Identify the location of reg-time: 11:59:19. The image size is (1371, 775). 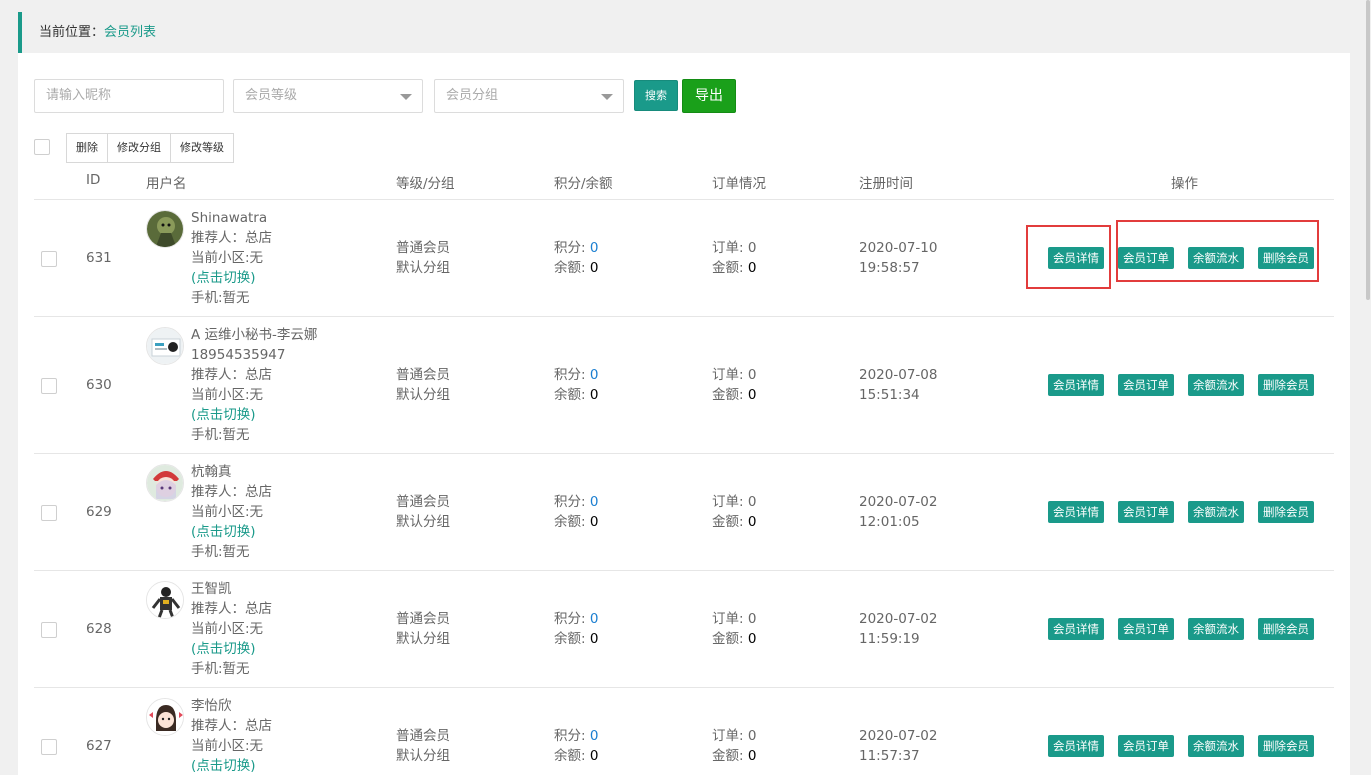
(889, 639).